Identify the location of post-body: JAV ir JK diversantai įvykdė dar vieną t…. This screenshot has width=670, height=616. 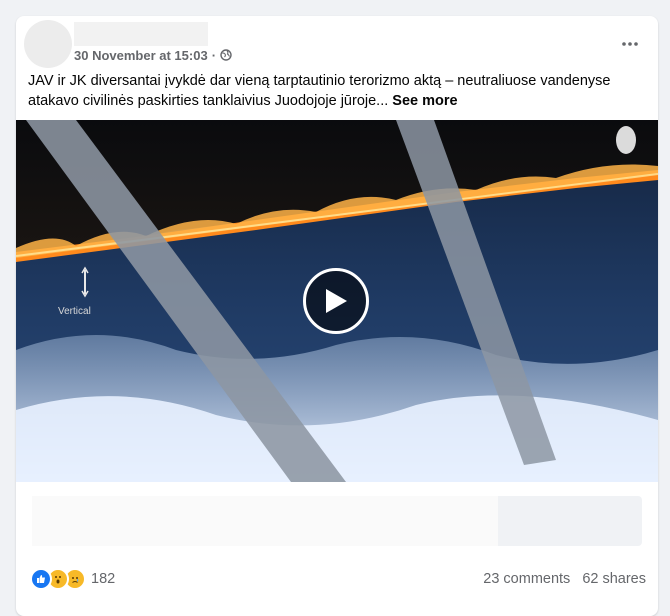
(319, 91).